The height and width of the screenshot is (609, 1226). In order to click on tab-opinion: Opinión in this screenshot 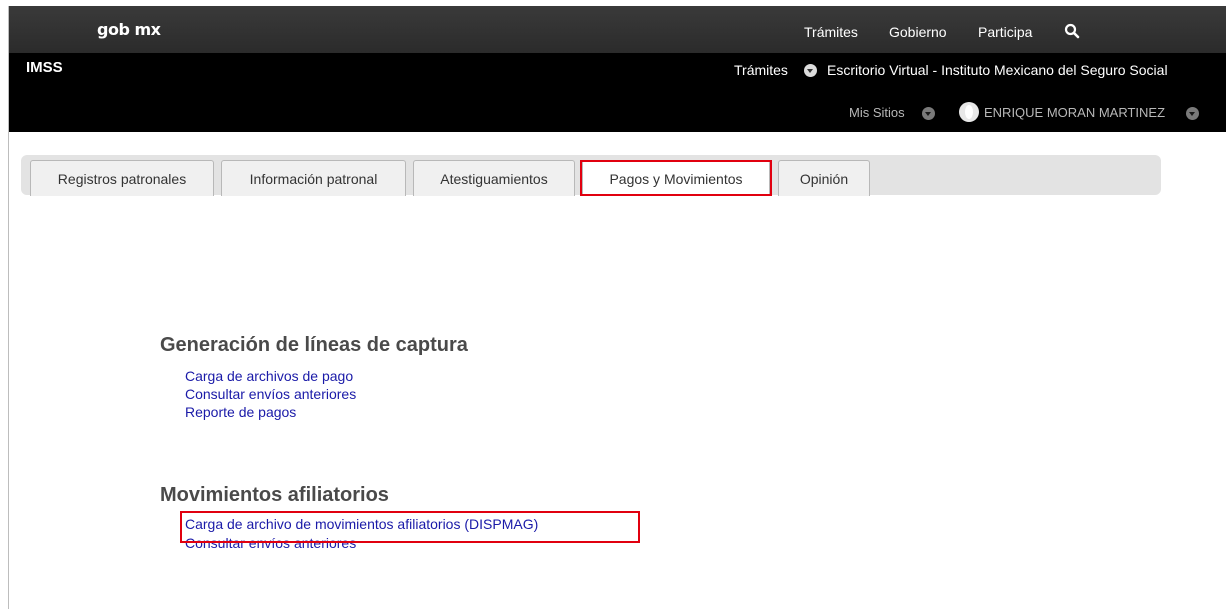, I will do `click(824, 178)`.